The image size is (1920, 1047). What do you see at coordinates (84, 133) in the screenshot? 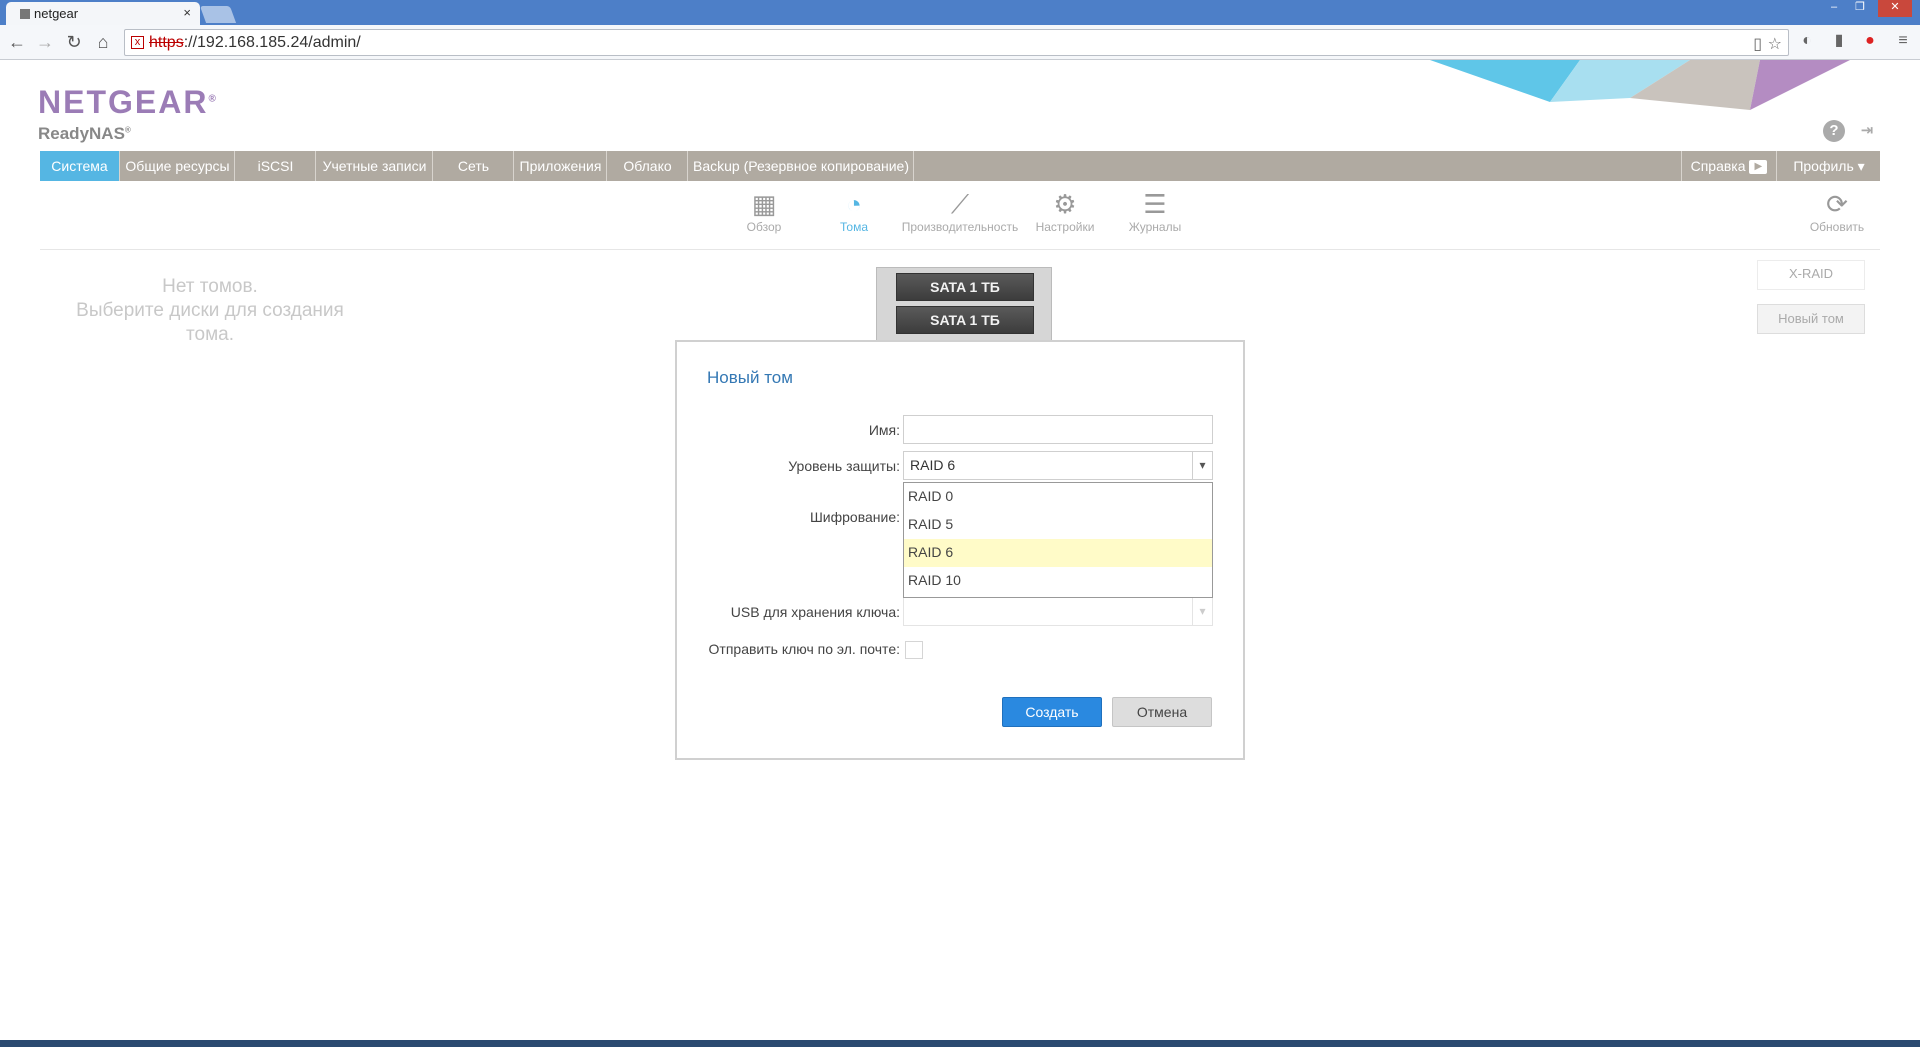
I see `readynas-logo: ReadyNAS®` at bounding box center [84, 133].